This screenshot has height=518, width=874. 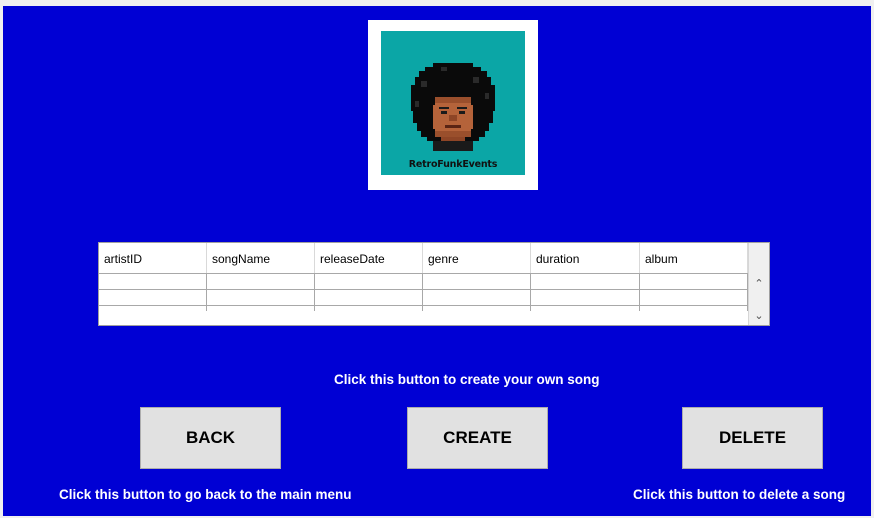 What do you see at coordinates (477, 438) in the screenshot?
I see `create-button: CREATE` at bounding box center [477, 438].